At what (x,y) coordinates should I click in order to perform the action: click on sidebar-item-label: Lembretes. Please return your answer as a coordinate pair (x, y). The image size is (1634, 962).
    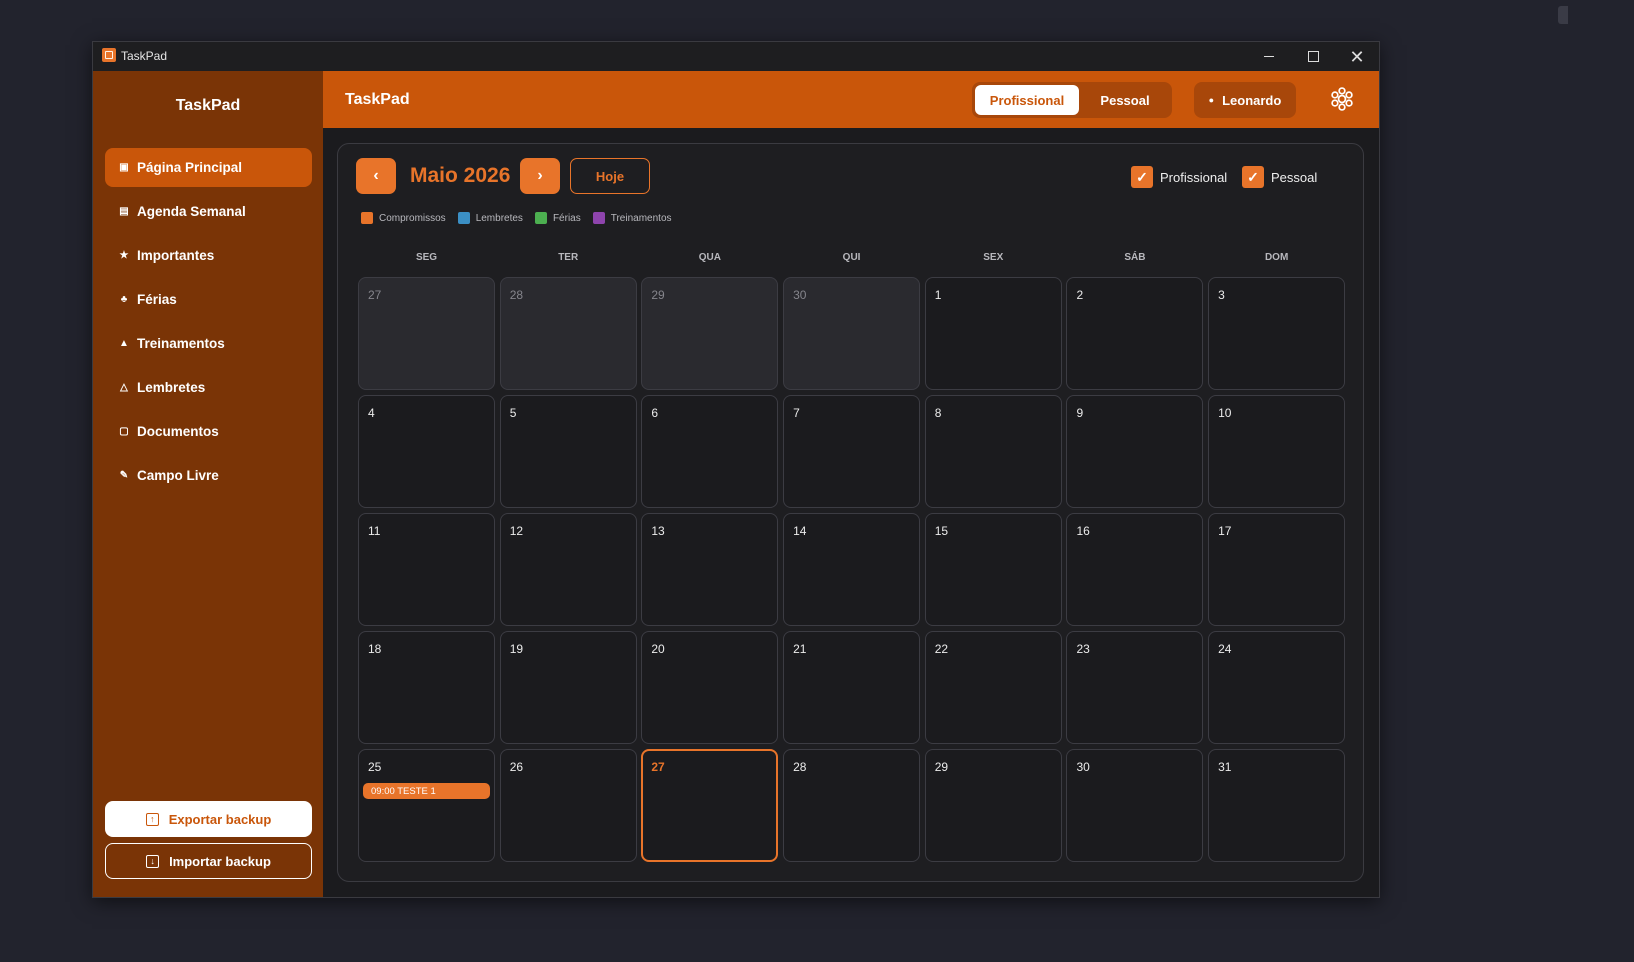
    Looking at the image, I should click on (171, 387).